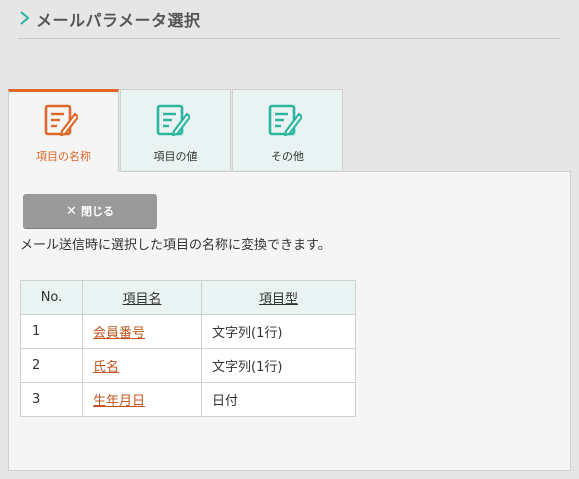 This screenshot has height=479, width=579. I want to click on tab-item-name: 項目の名称, so click(63, 130).